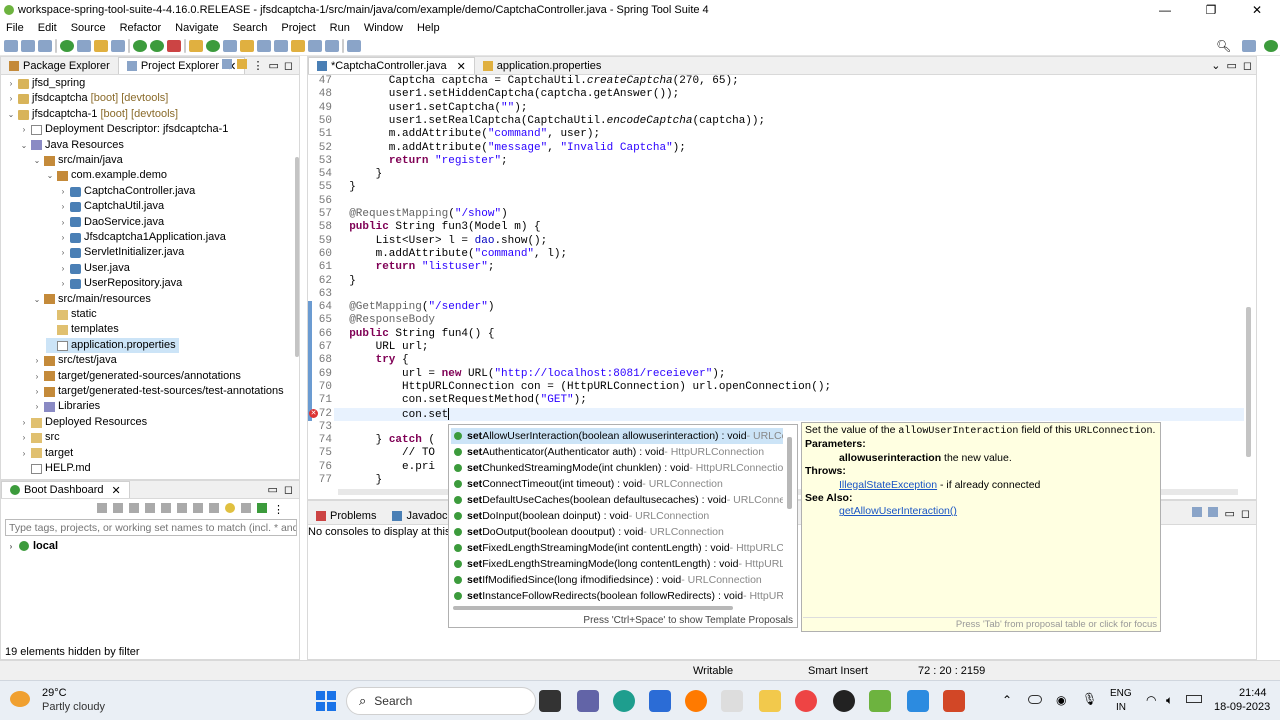 This screenshot has width=1280, height=720. I want to click on explorer-scrollbar, so click(297, 257).